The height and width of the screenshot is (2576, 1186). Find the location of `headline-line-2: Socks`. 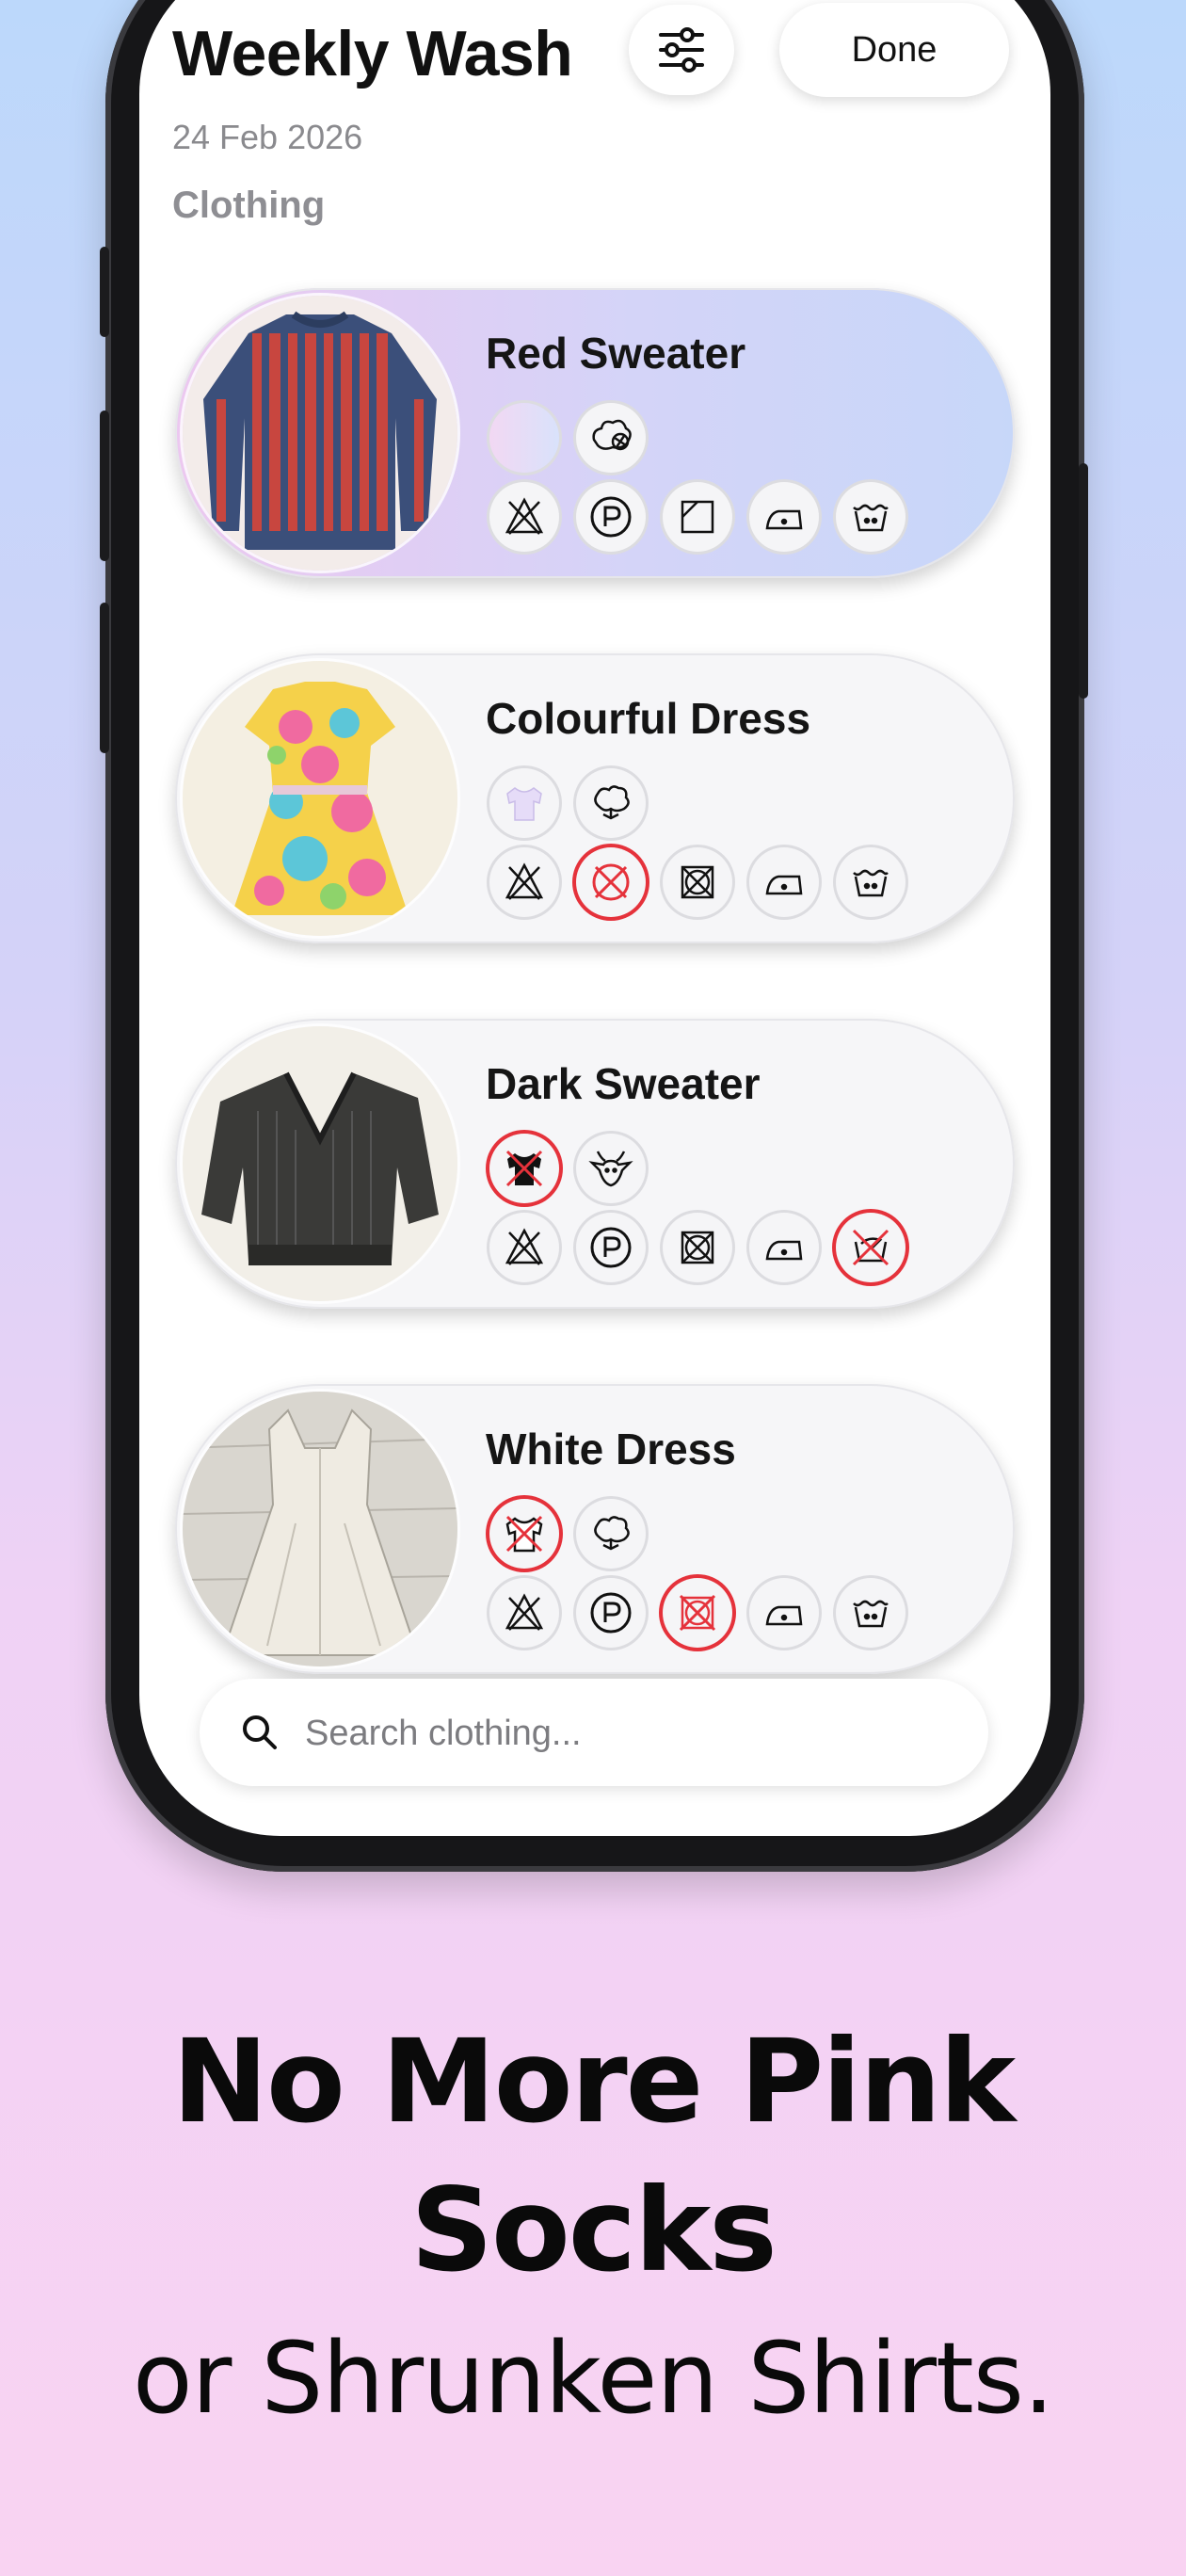

headline-line-2: Socks is located at coordinates (593, 2230).